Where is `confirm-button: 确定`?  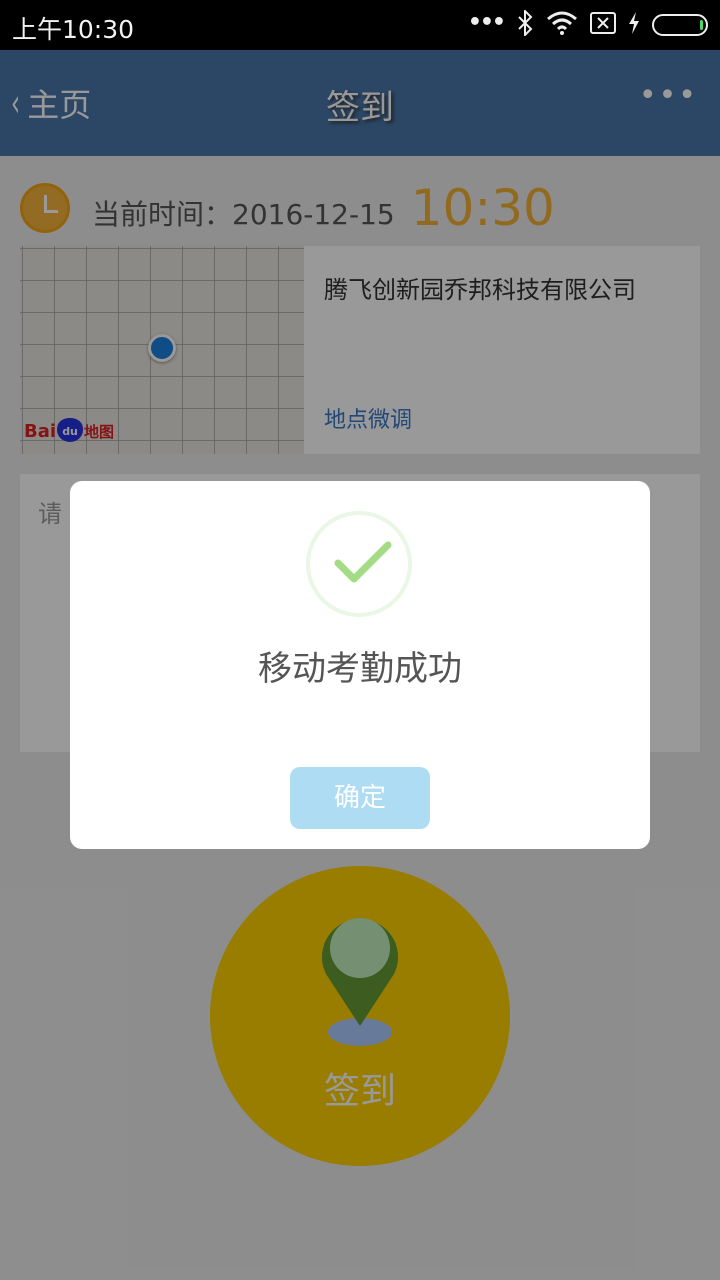
confirm-button: 确定 is located at coordinates (360, 798).